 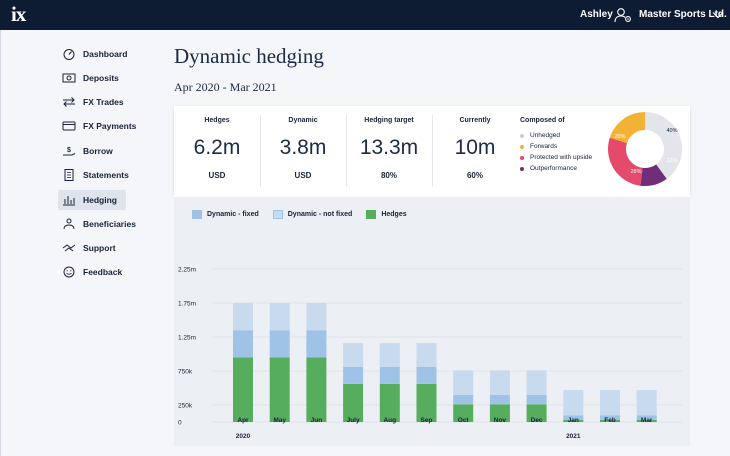 I want to click on sidebar-item-label: Borrow, so click(x=98, y=151).